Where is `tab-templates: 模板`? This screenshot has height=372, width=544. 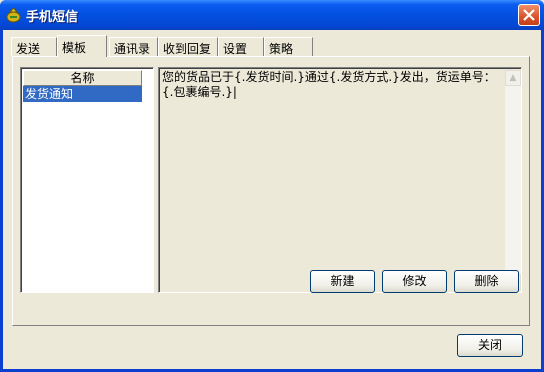 tab-templates: 模板 is located at coordinates (82, 46).